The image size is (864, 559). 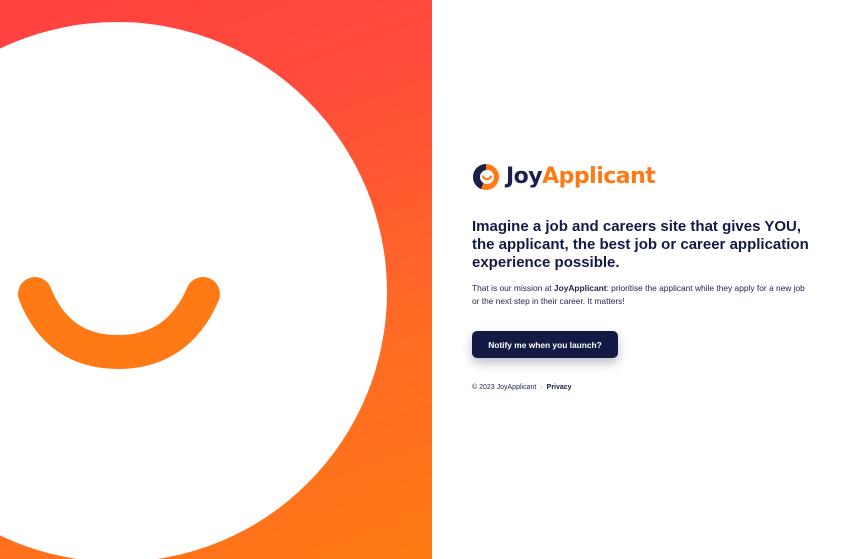 I want to click on brand-name-joy: Joy, so click(x=524, y=176).